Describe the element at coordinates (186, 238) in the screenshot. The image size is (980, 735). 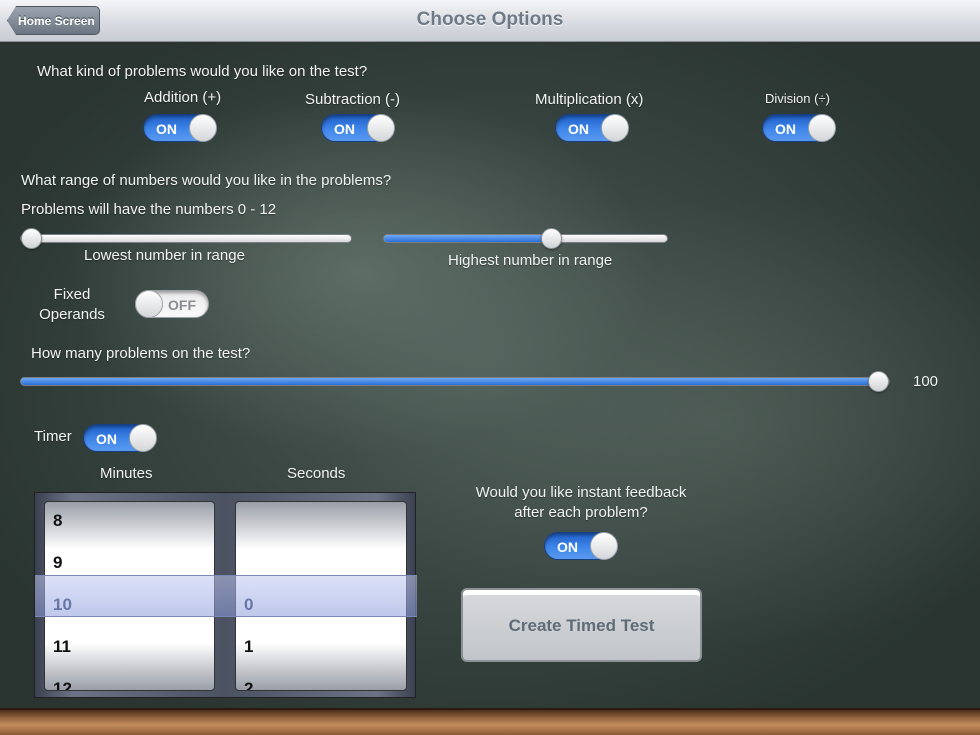
I see `lowest-number-slider` at that location.